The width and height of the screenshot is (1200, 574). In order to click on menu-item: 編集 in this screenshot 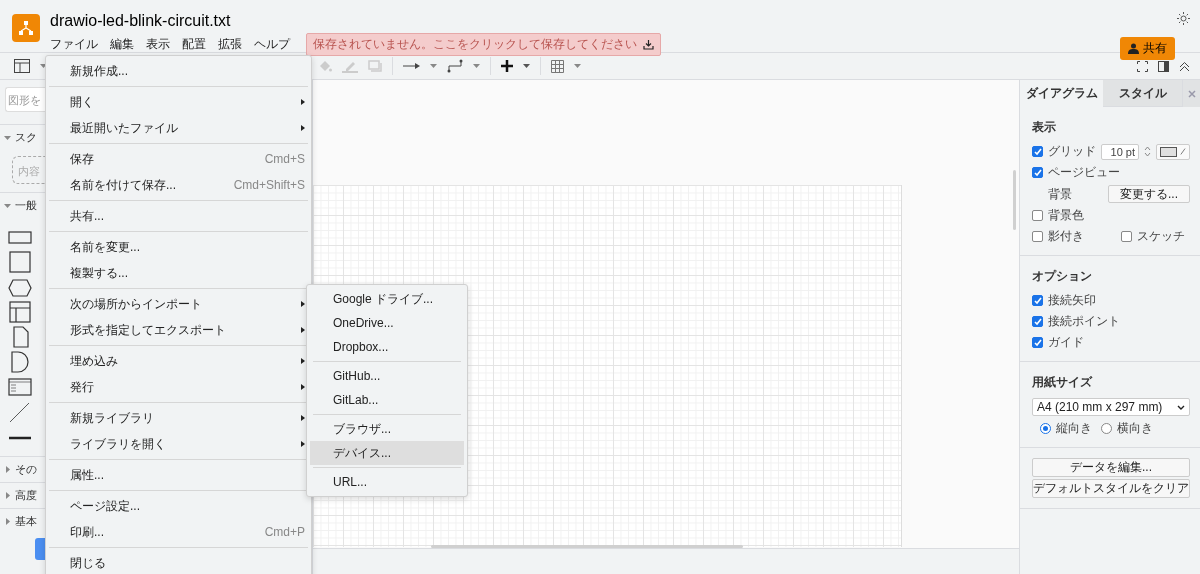, I will do `click(125, 44)`.